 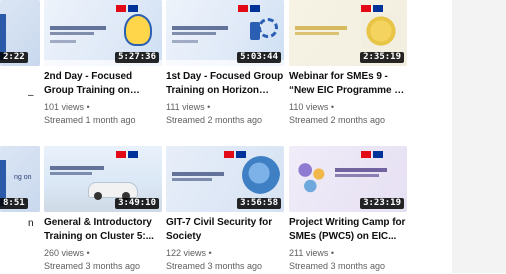 What do you see at coordinates (20, 33) in the screenshot?
I see `video-thumbnail: 2:22` at bounding box center [20, 33].